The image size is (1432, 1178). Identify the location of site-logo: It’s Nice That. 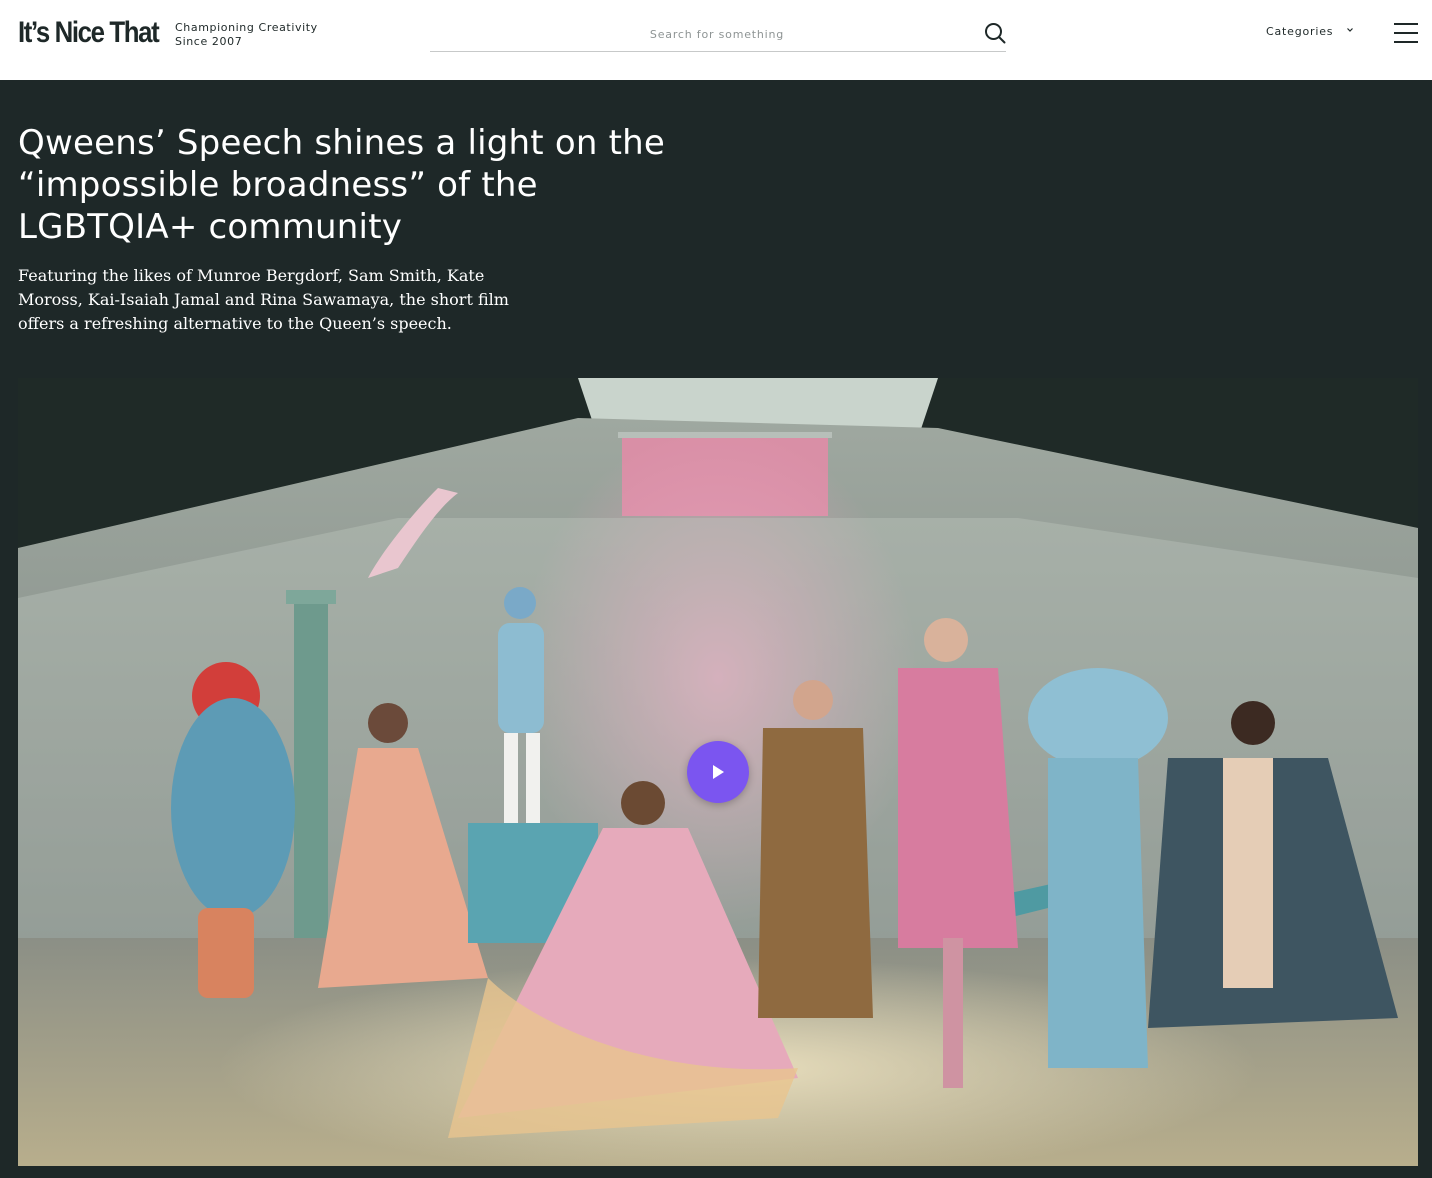
(89, 33).